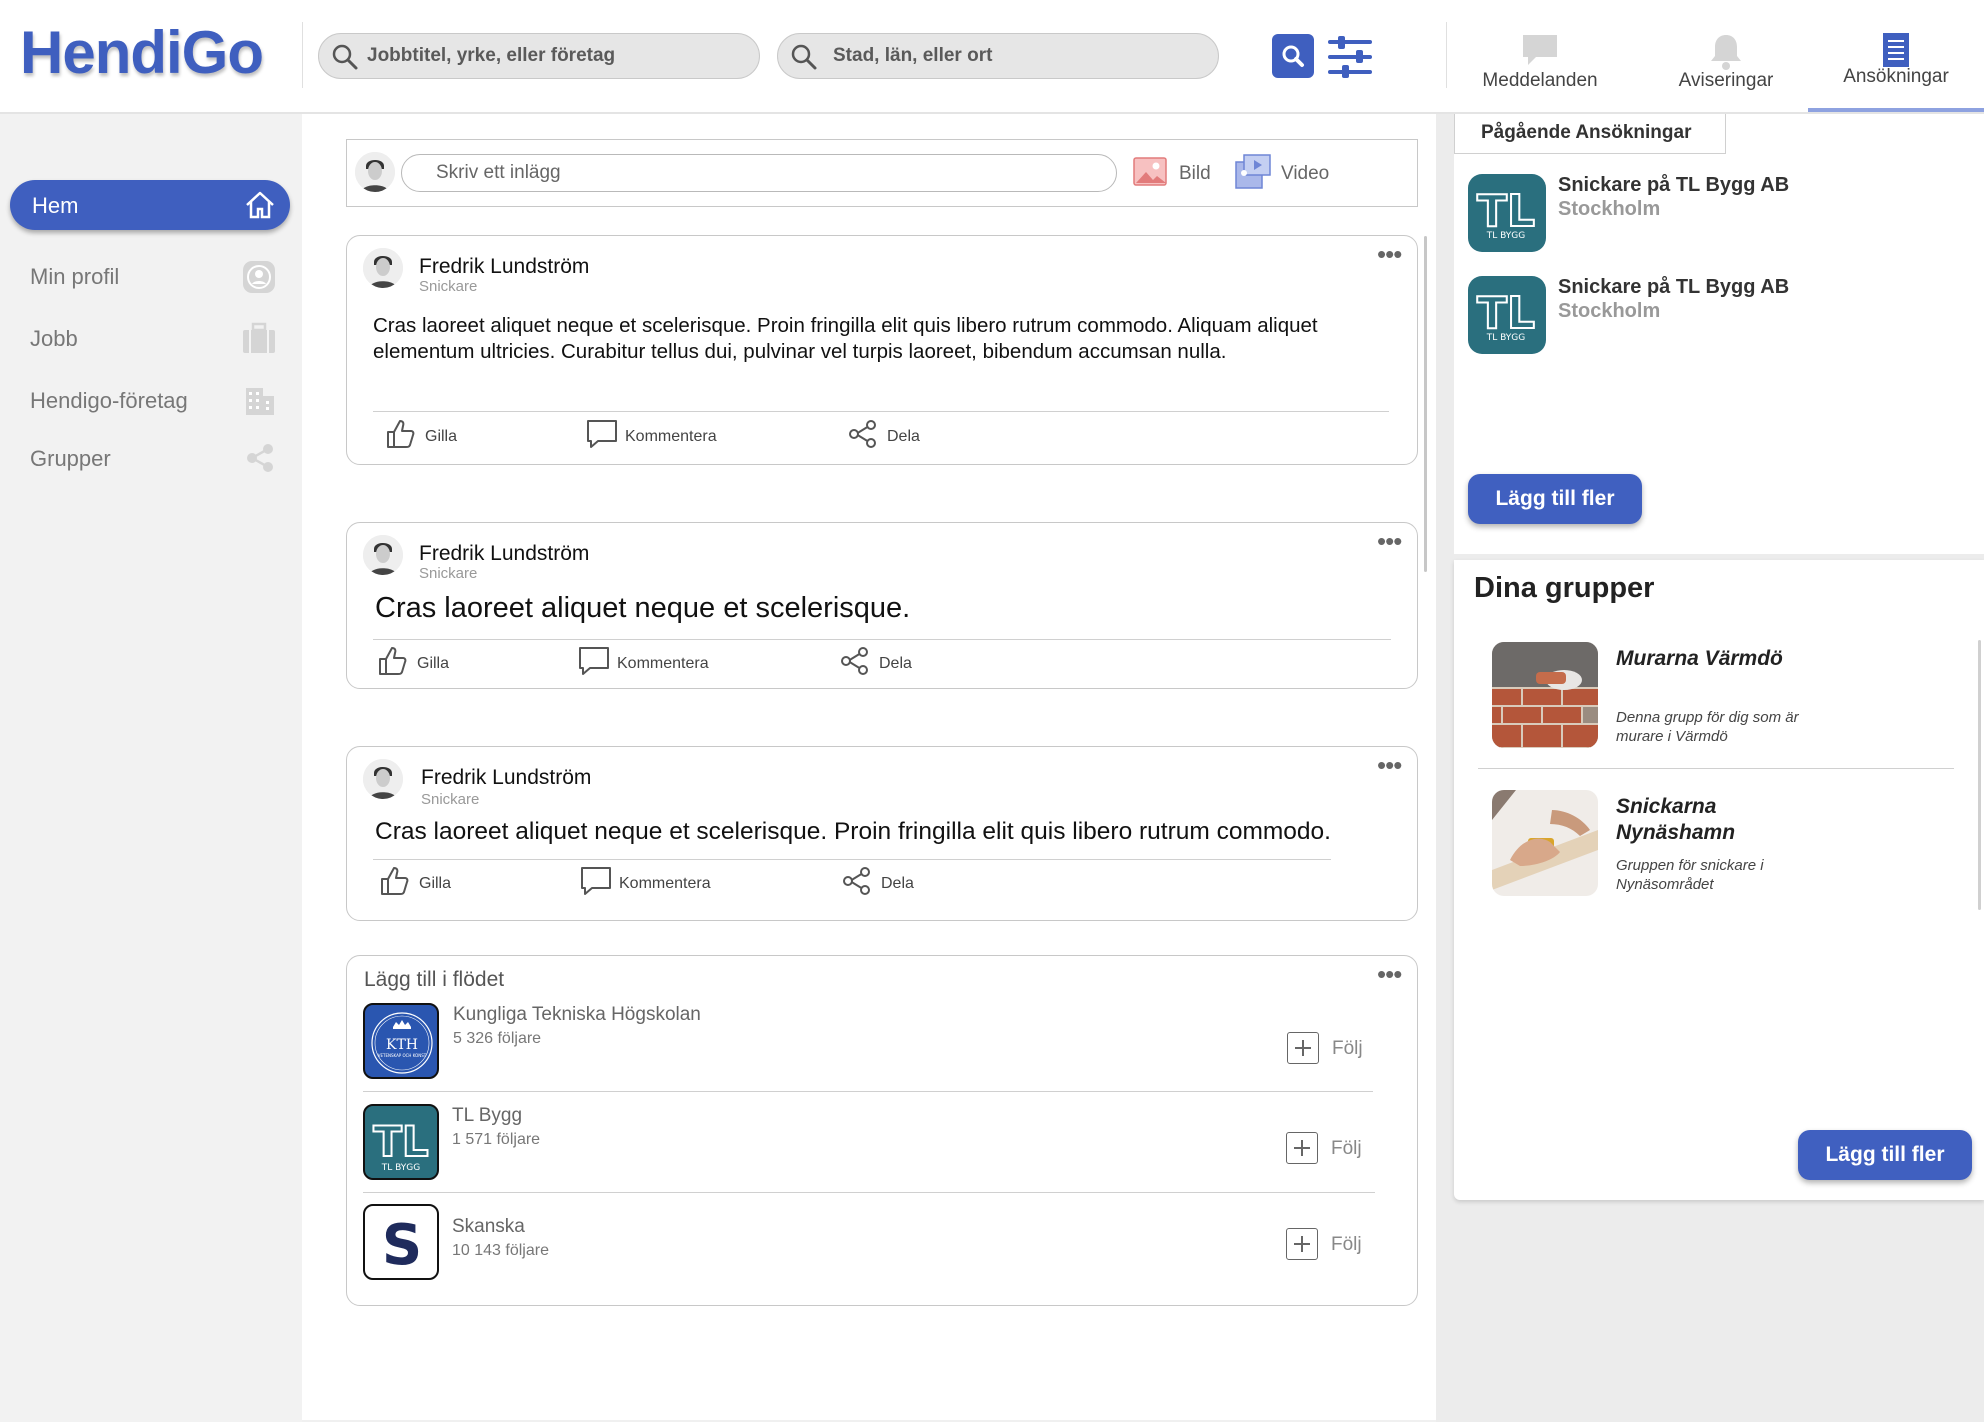 The image size is (1984, 1422). What do you see at coordinates (1716, 768) in the screenshot?
I see `group-divider` at bounding box center [1716, 768].